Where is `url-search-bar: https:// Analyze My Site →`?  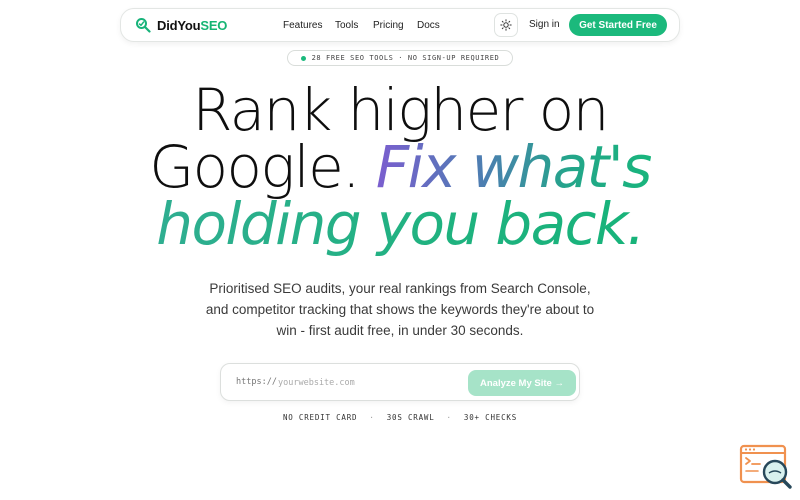 url-search-bar: https:// Analyze My Site → is located at coordinates (400, 382).